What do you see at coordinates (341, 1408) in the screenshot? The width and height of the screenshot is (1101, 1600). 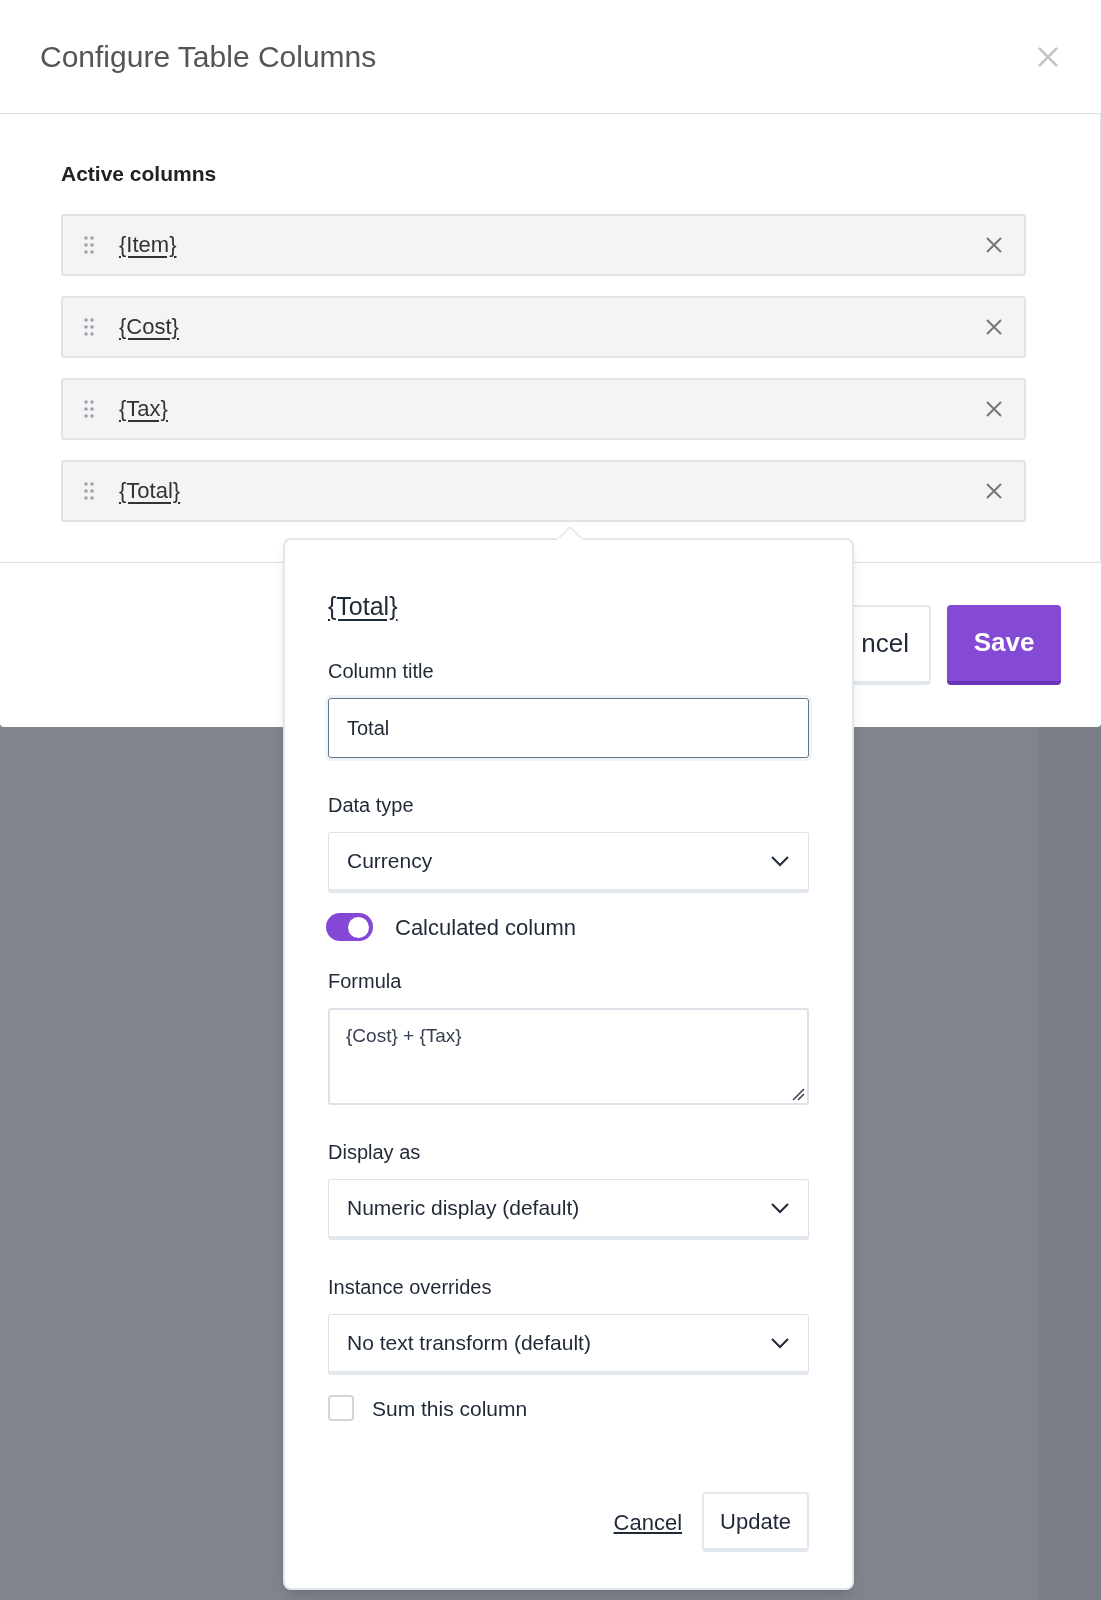 I see `checkbox` at bounding box center [341, 1408].